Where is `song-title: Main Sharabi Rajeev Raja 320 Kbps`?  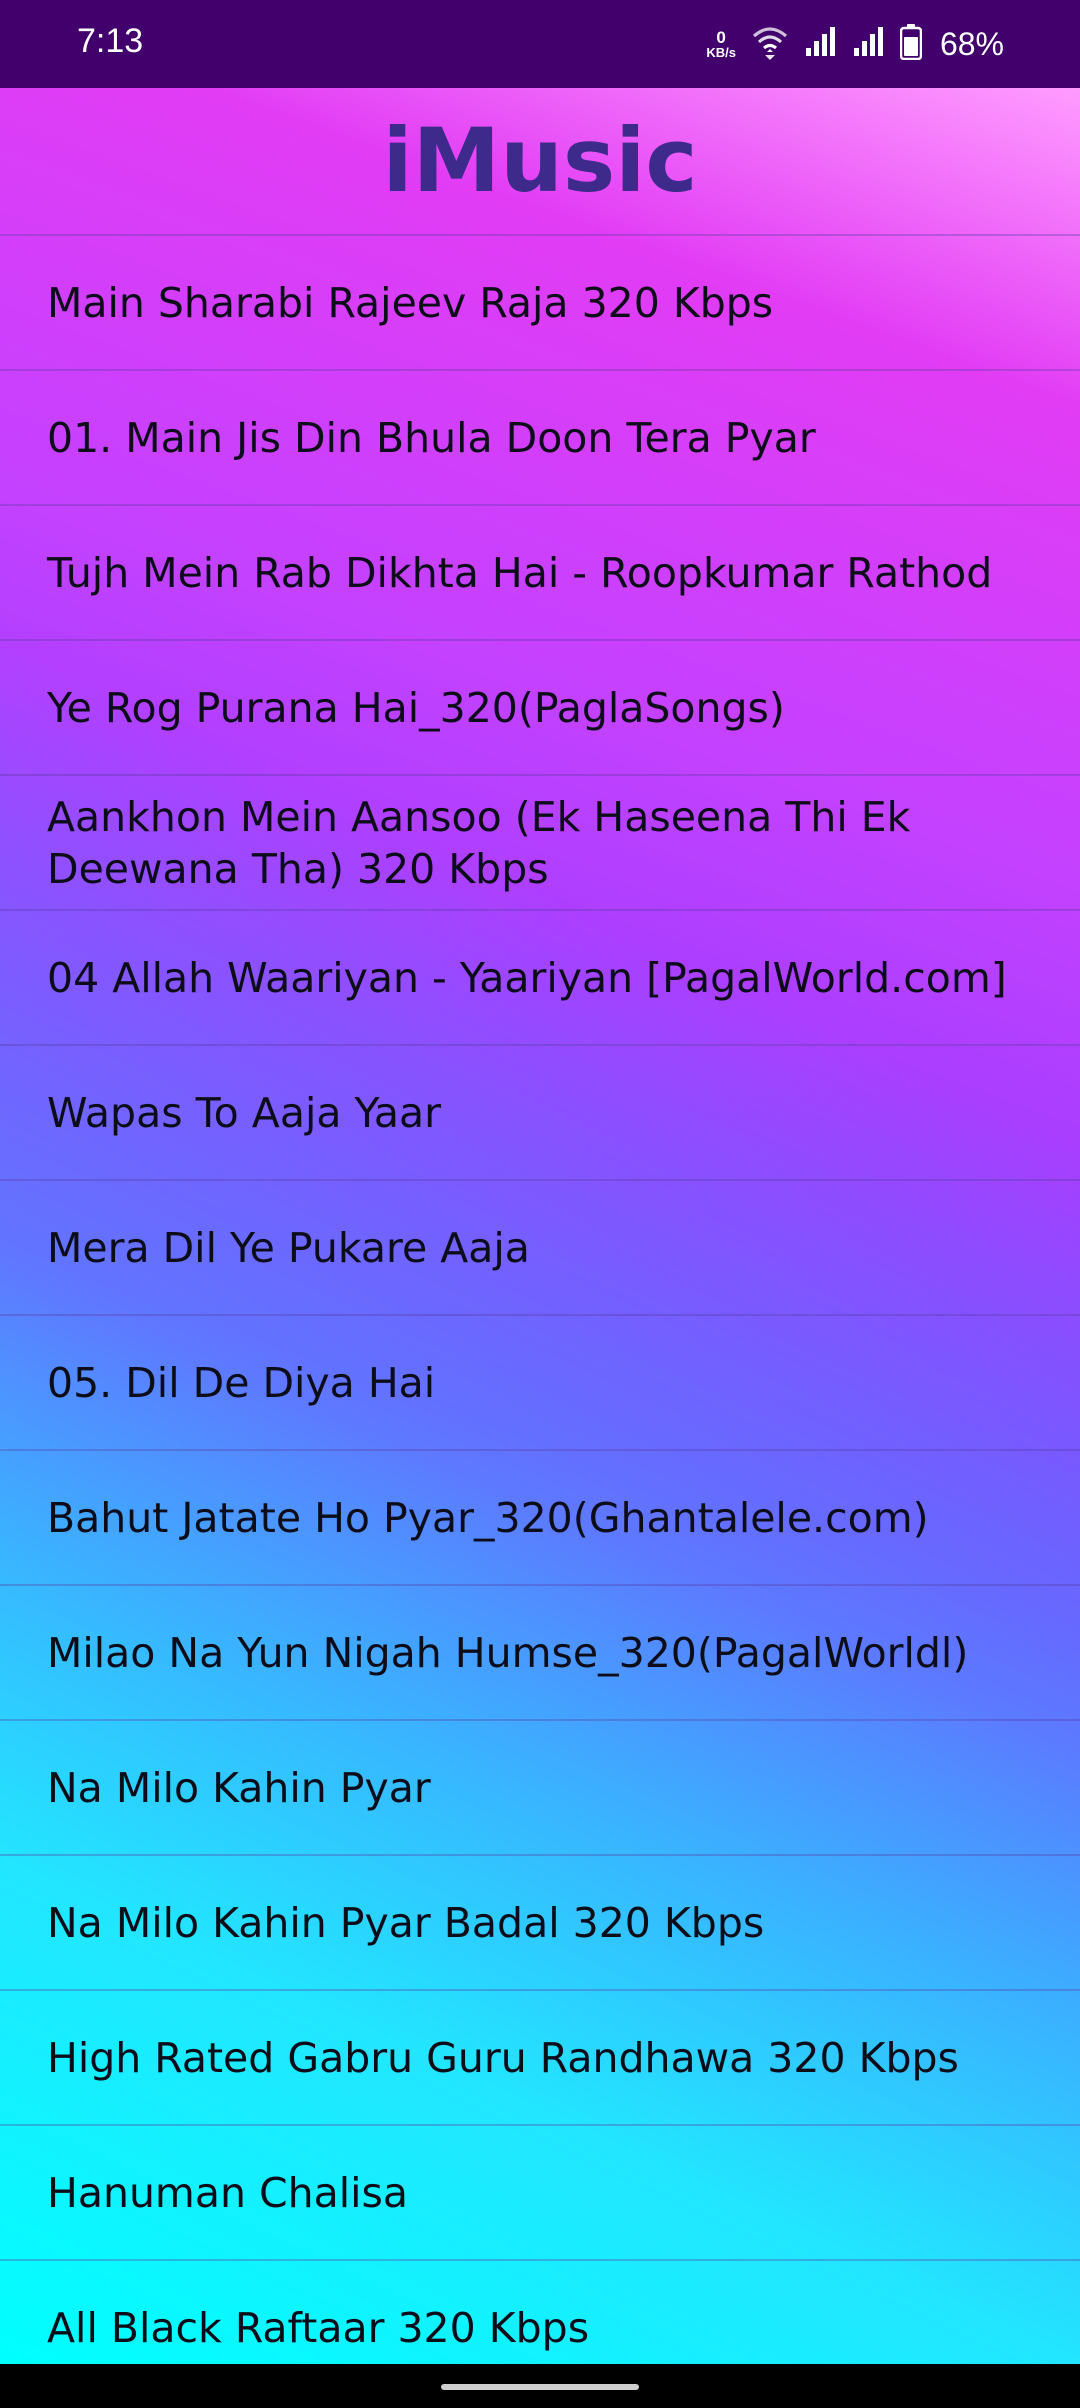 song-title: Main Sharabi Rajeev Raja 320 Kbps is located at coordinates (410, 302).